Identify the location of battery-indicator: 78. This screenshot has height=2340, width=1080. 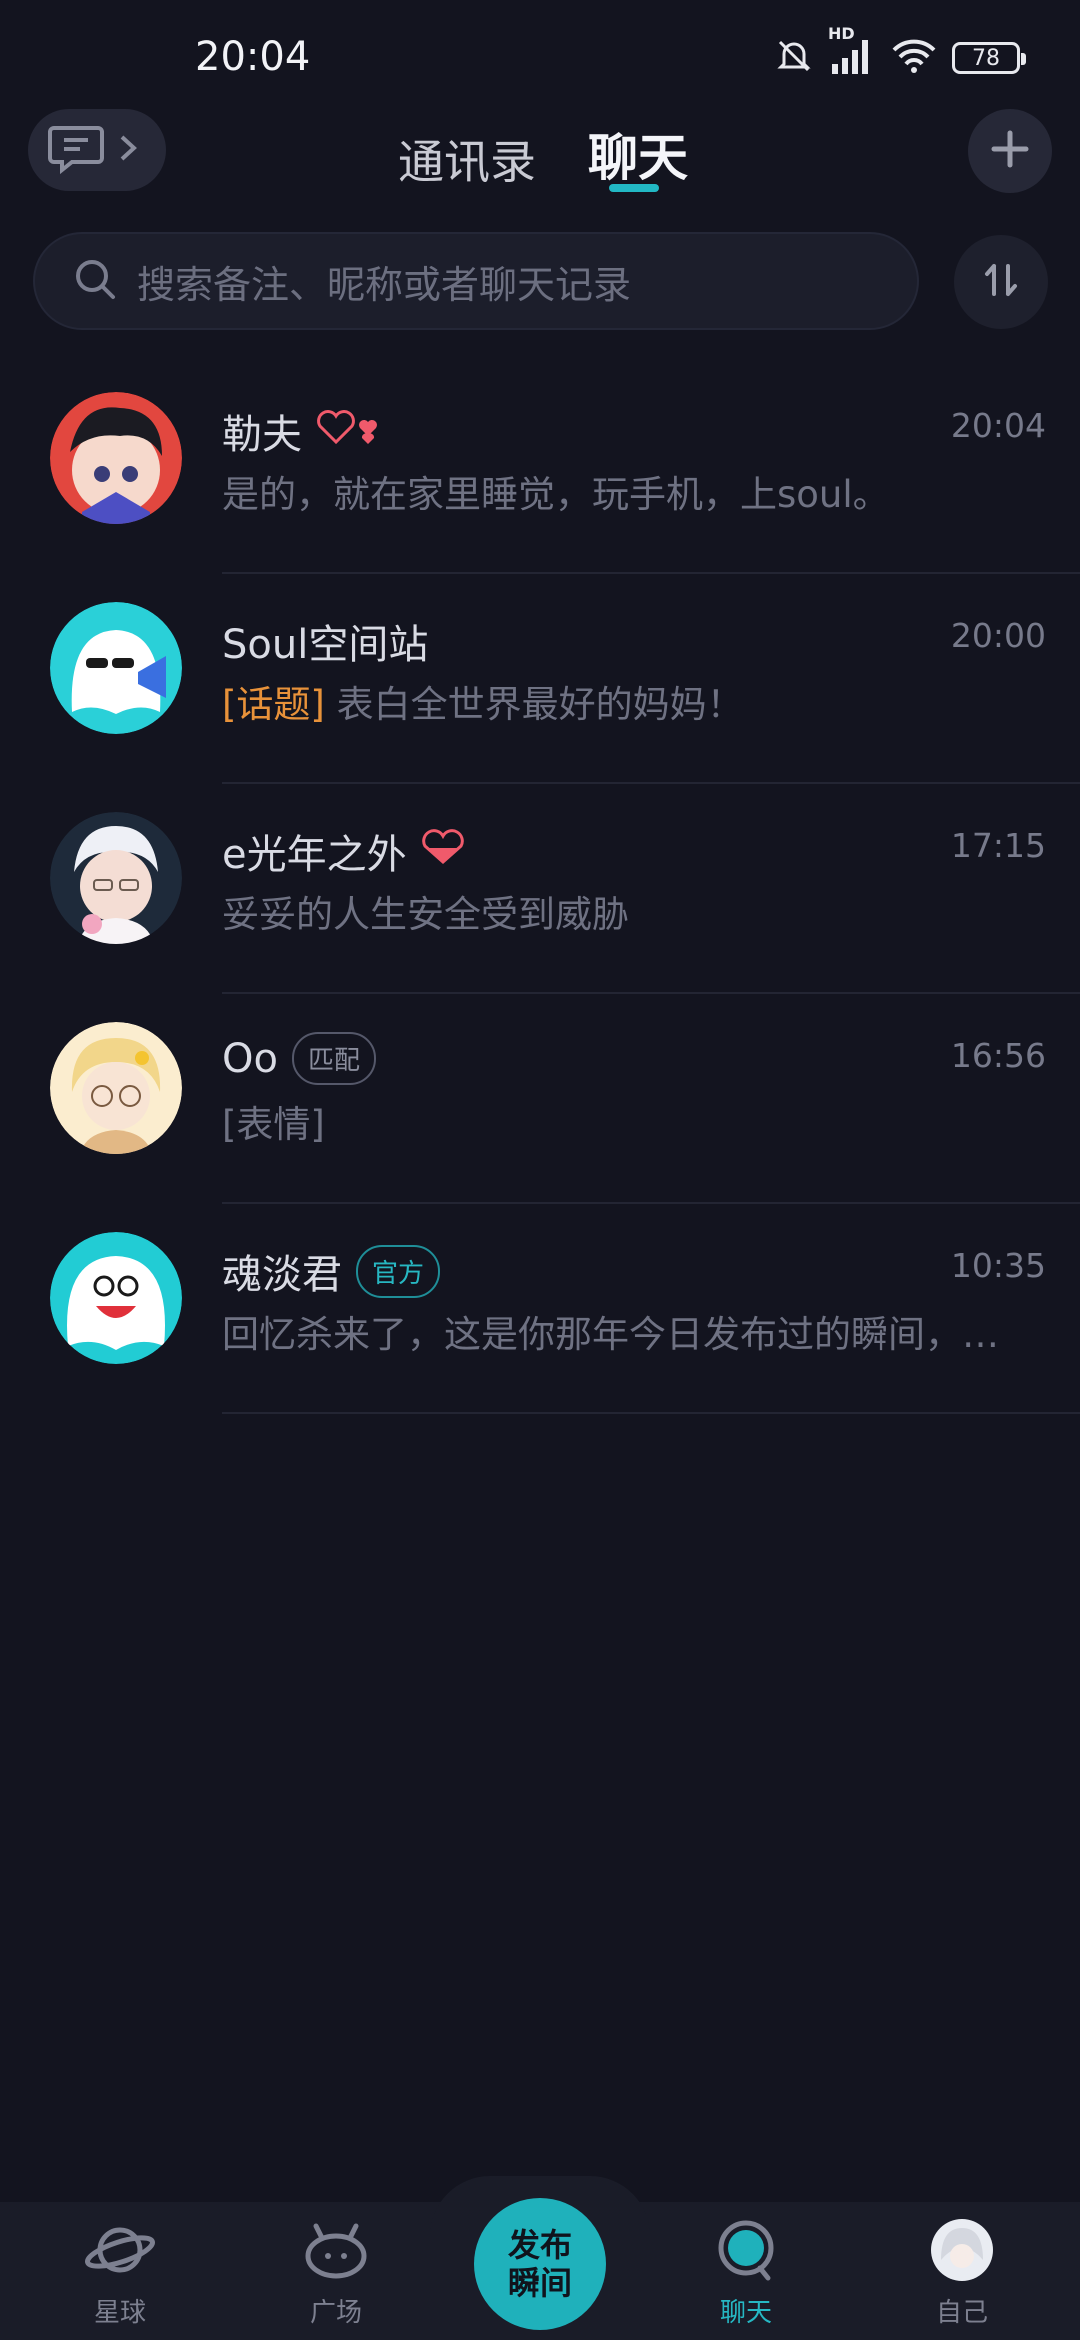
(989, 58).